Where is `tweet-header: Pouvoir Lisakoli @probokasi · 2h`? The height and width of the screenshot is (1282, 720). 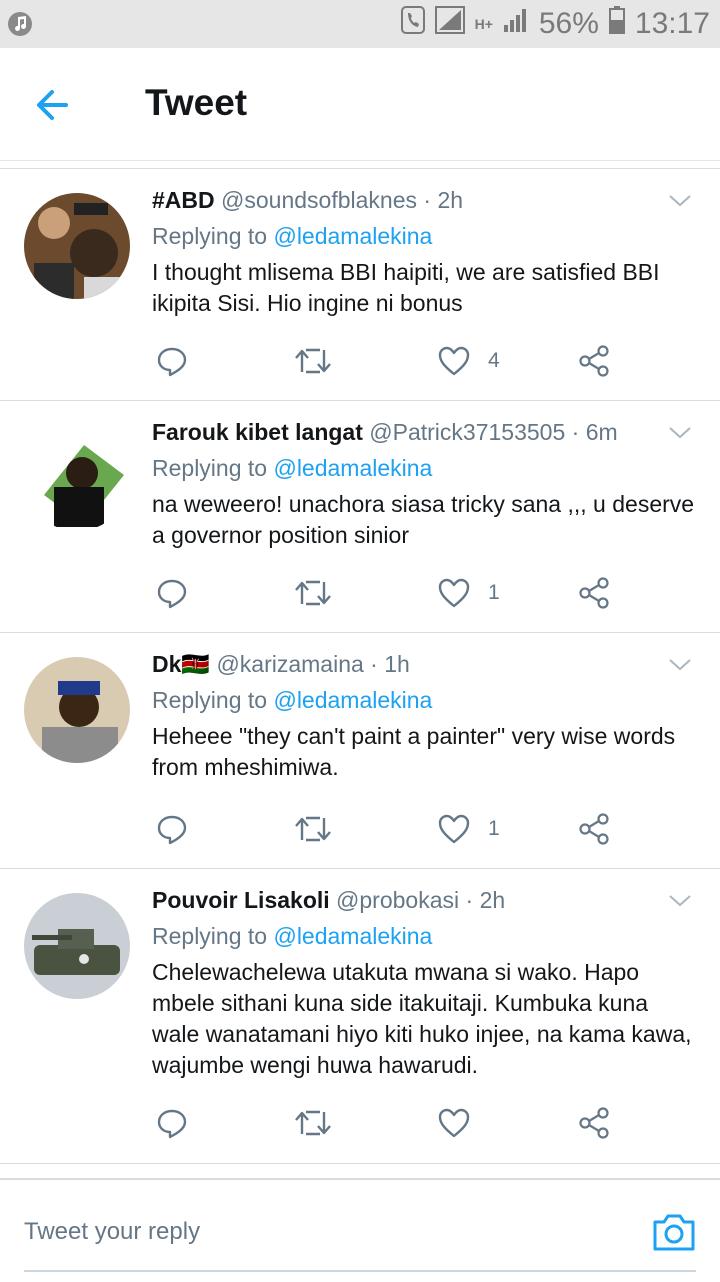 tweet-header: Pouvoir Lisakoli @probokasi · 2h is located at coordinates (328, 900).